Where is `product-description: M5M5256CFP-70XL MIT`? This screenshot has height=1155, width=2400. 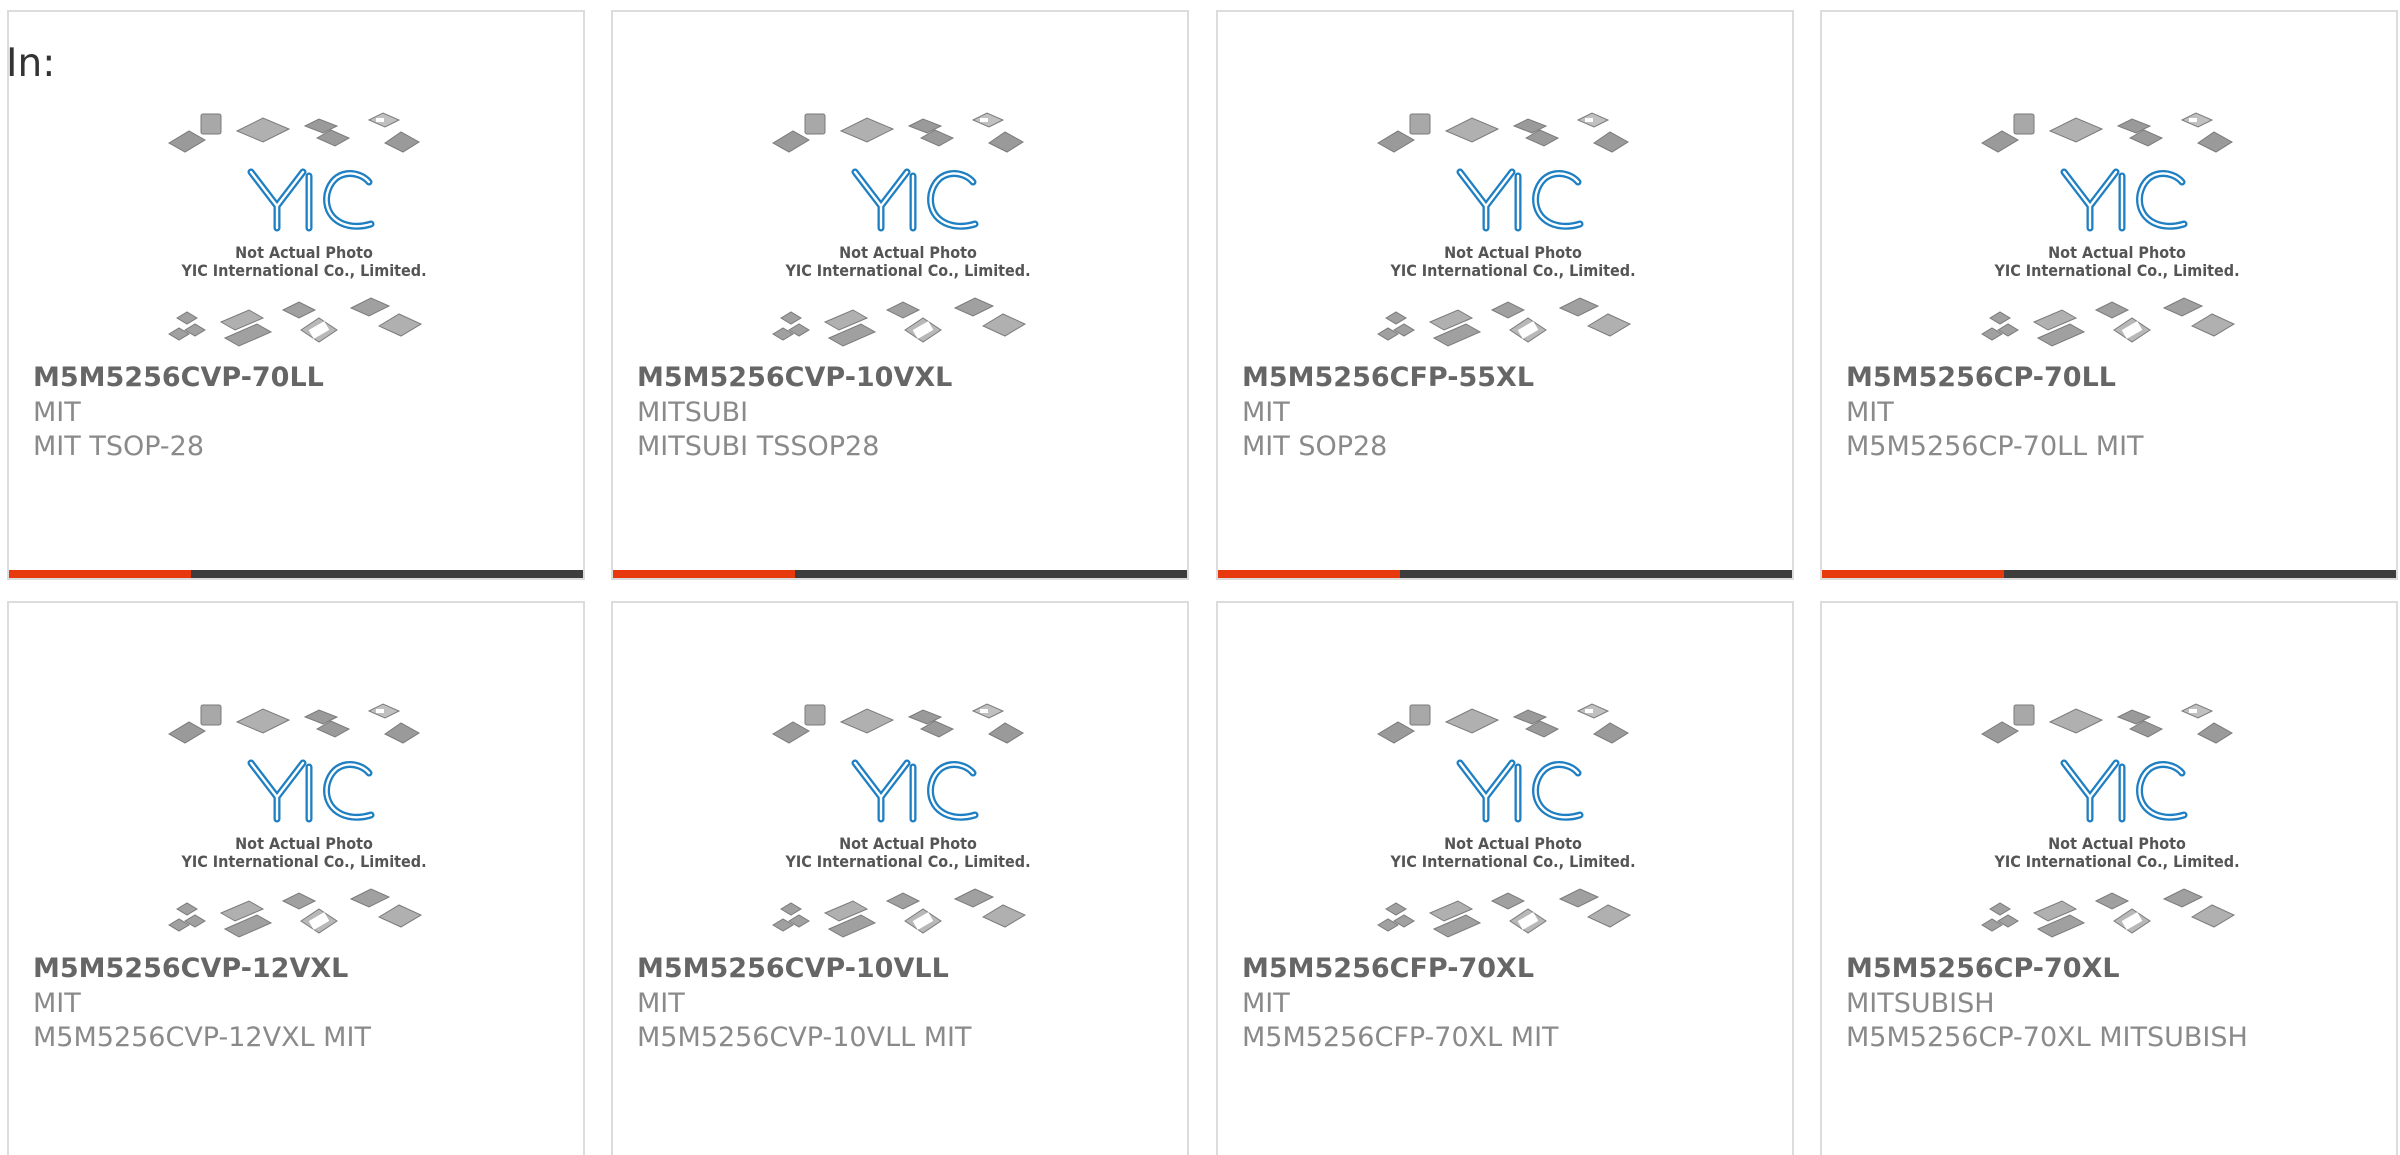
product-description: M5M5256CFP-70XL MIT is located at coordinates (1400, 1037).